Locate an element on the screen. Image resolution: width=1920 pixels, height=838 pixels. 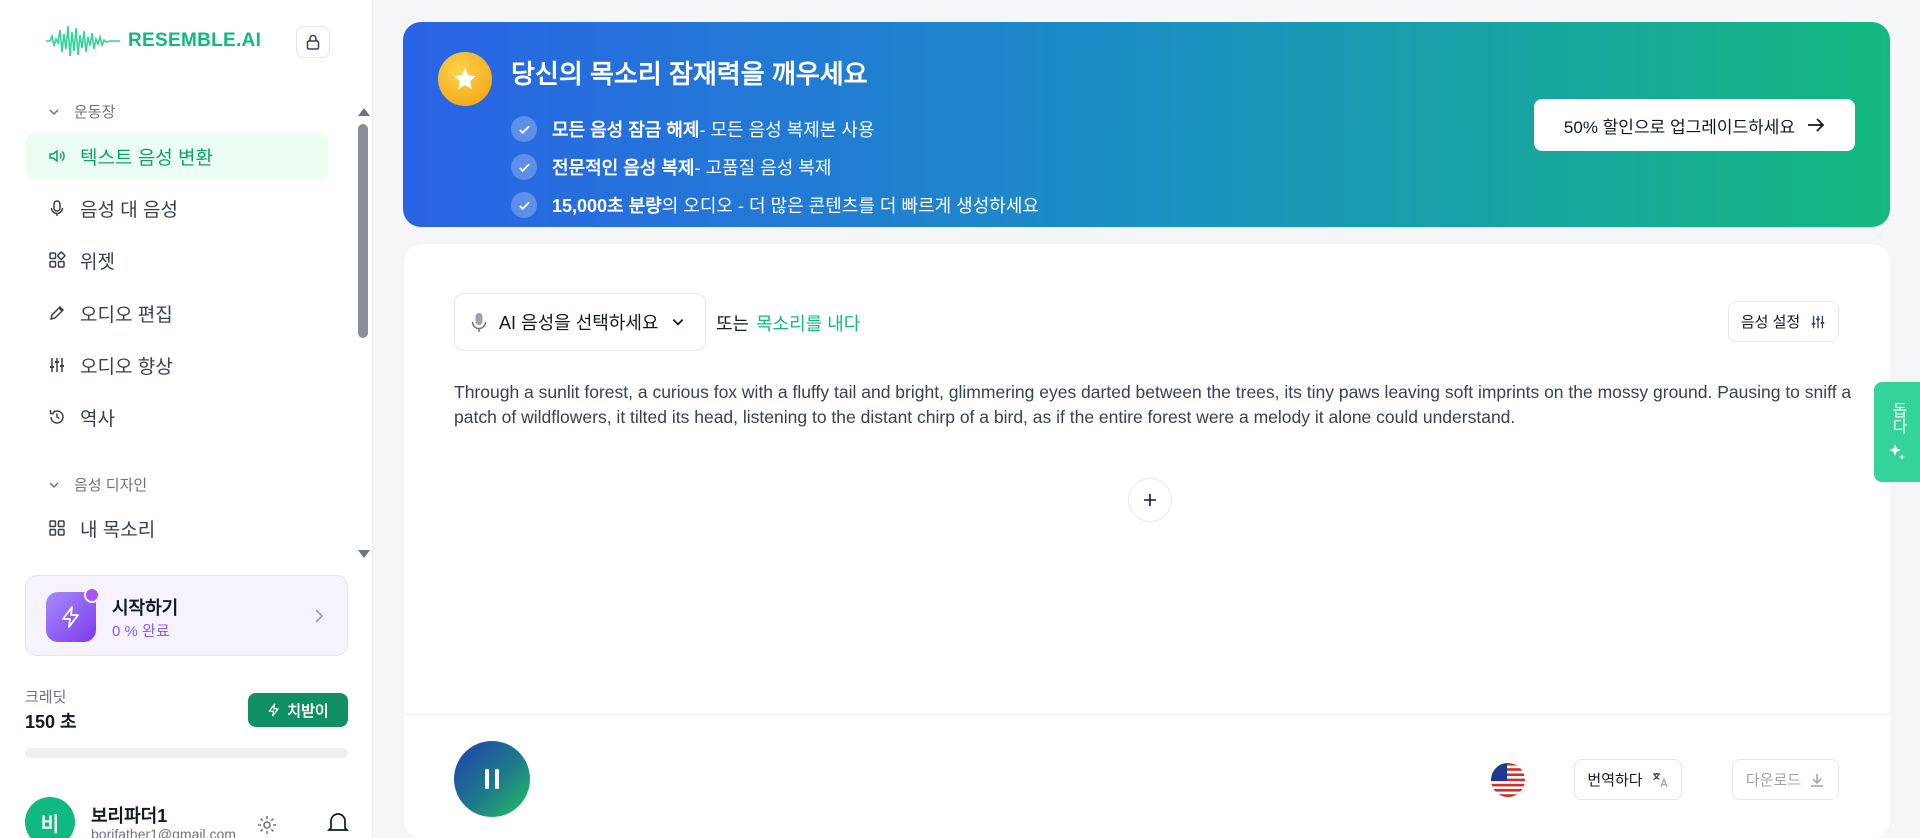
sidebar-item-history: 역사 is located at coordinates (177, 417).